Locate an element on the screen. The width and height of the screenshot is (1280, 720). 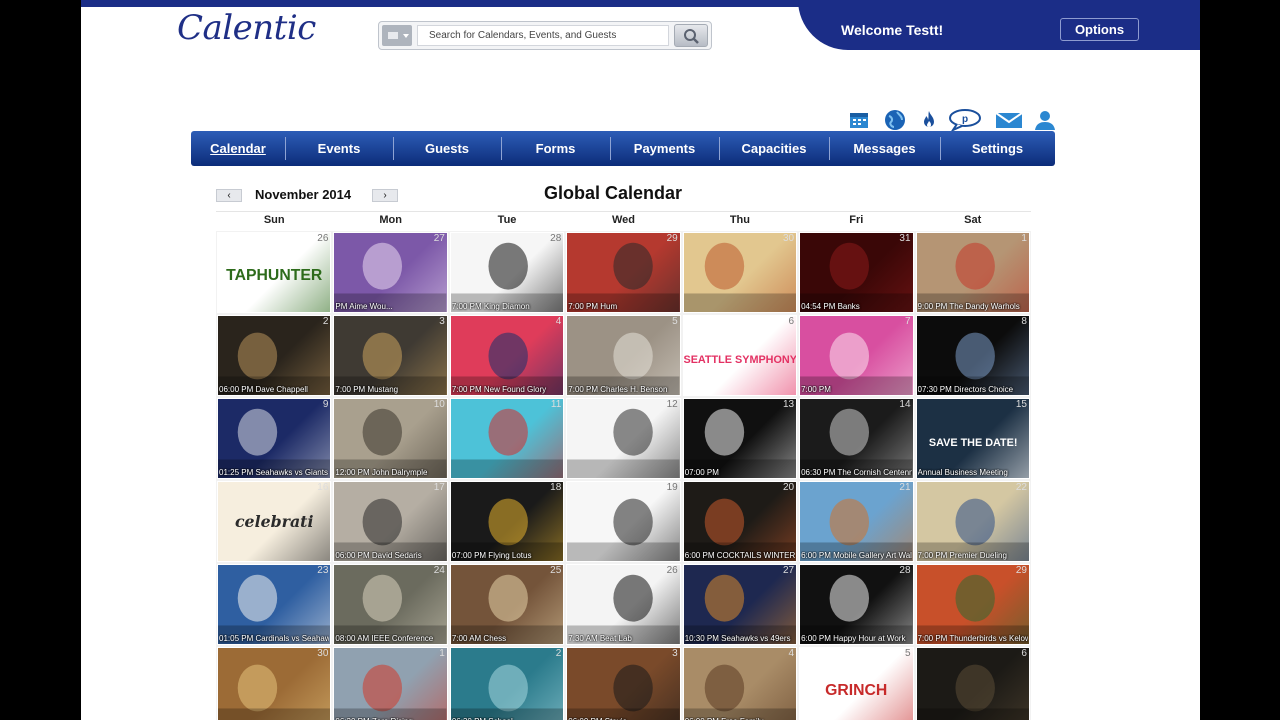
nav-forms: Forms is located at coordinates (555, 148).